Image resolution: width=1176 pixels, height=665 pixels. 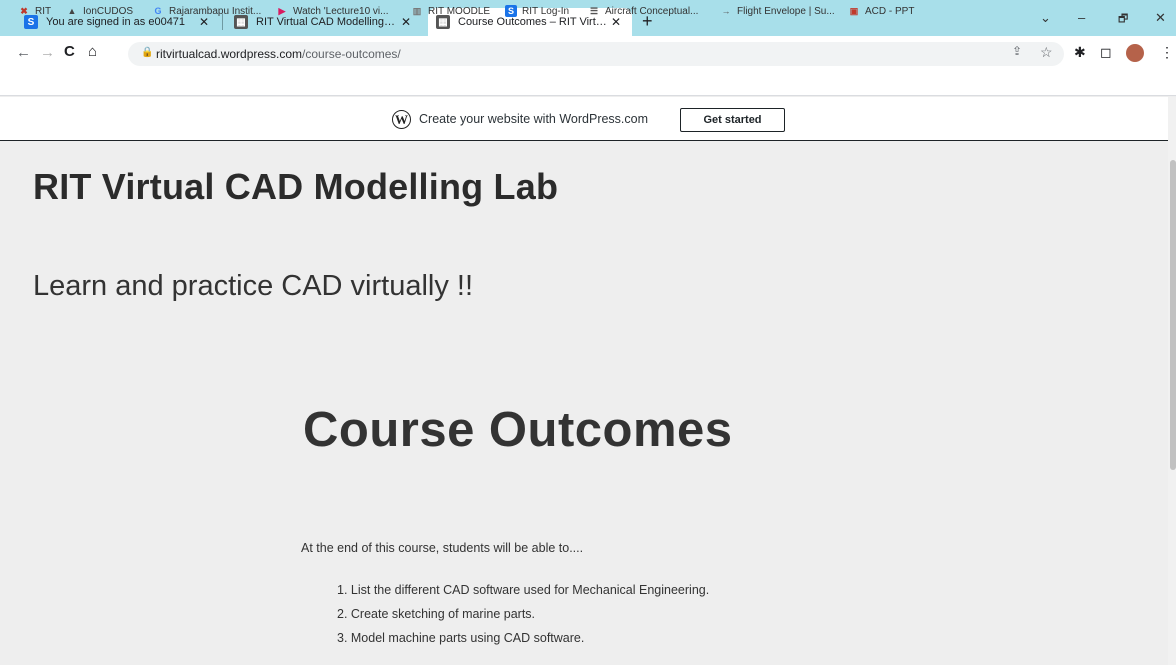 I want to click on get-started-button: Get started, so click(x=732, y=120).